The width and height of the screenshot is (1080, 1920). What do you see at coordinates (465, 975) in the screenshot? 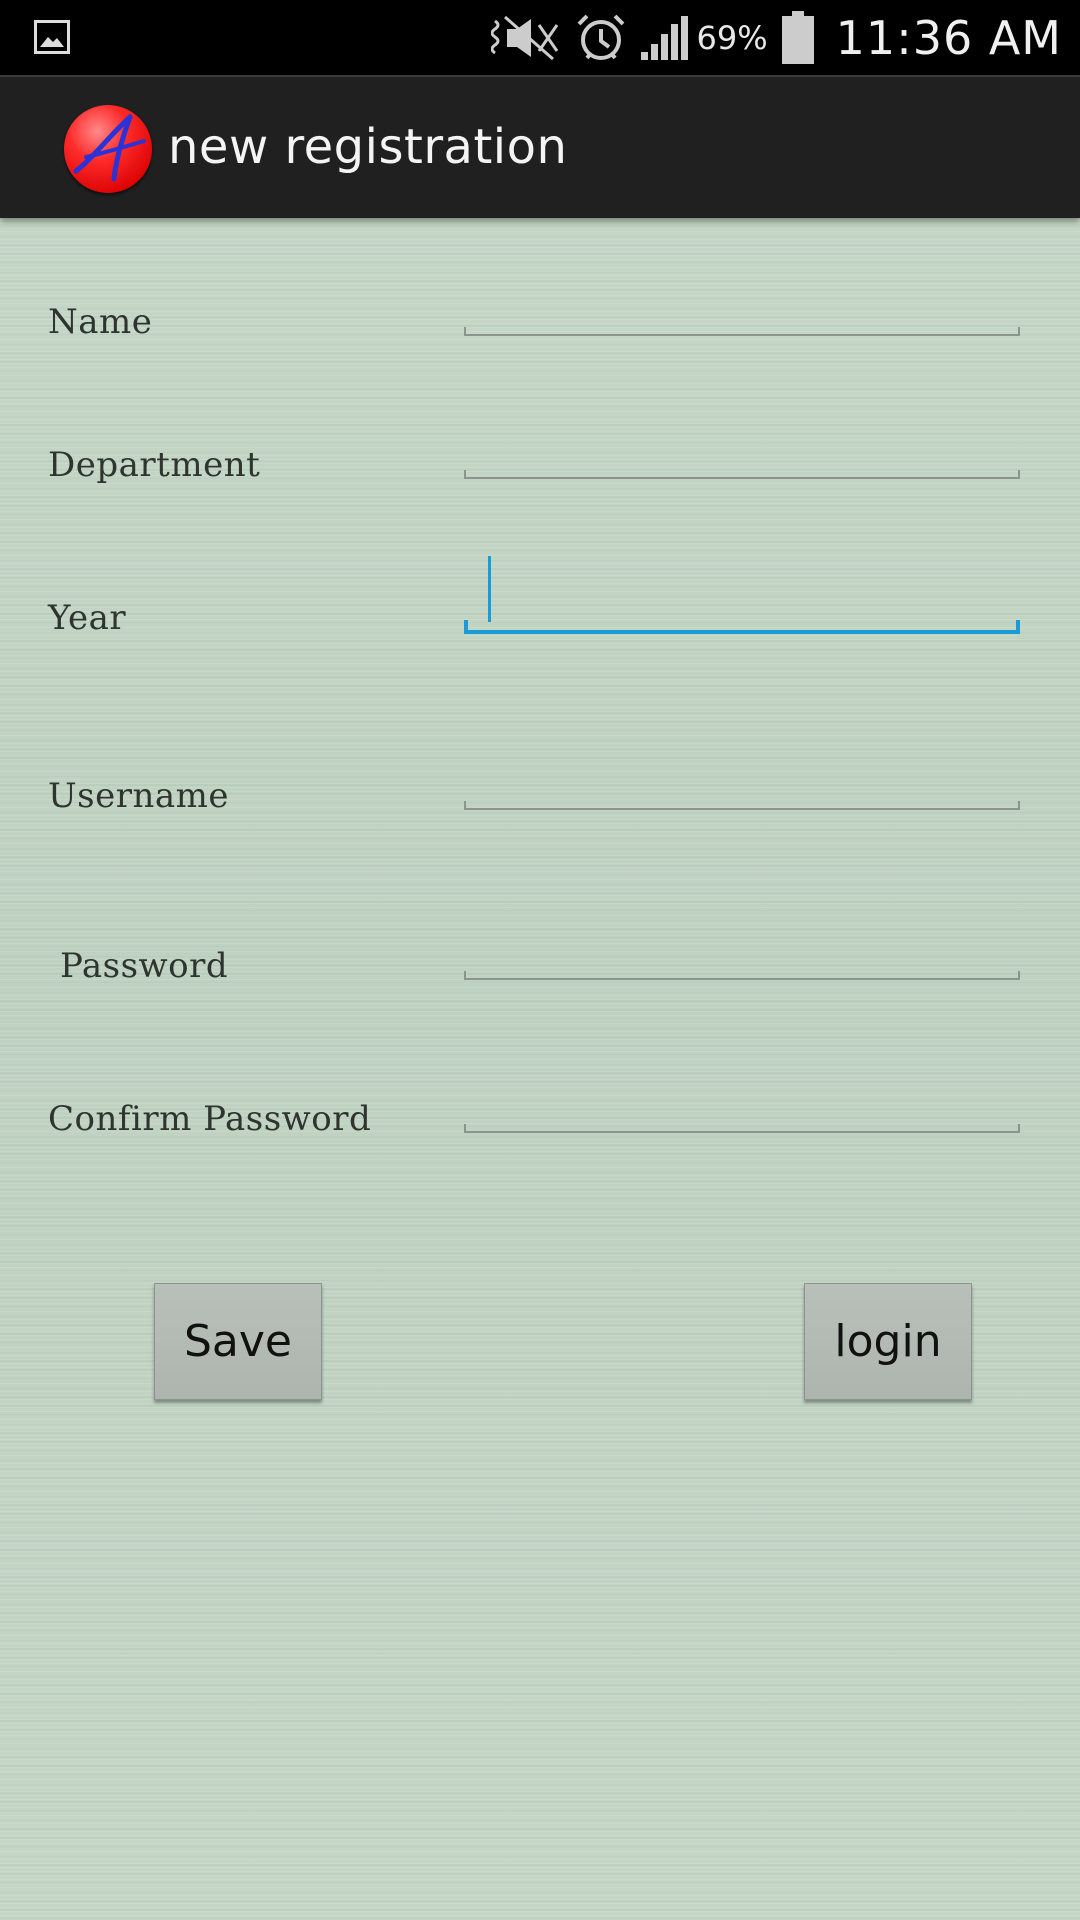
I see `password-underline-tick-left` at bounding box center [465, 975].